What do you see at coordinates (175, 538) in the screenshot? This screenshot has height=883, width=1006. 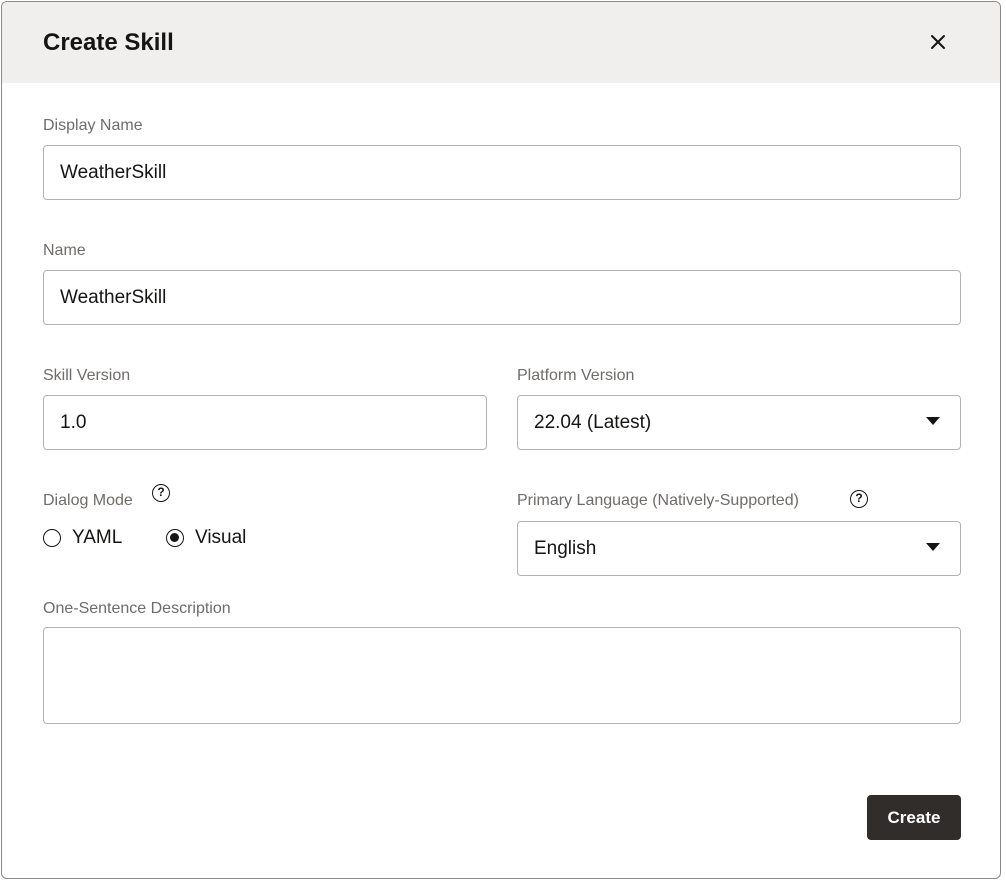 I see `radio-visual-circle` at bounding box center [175, 538].